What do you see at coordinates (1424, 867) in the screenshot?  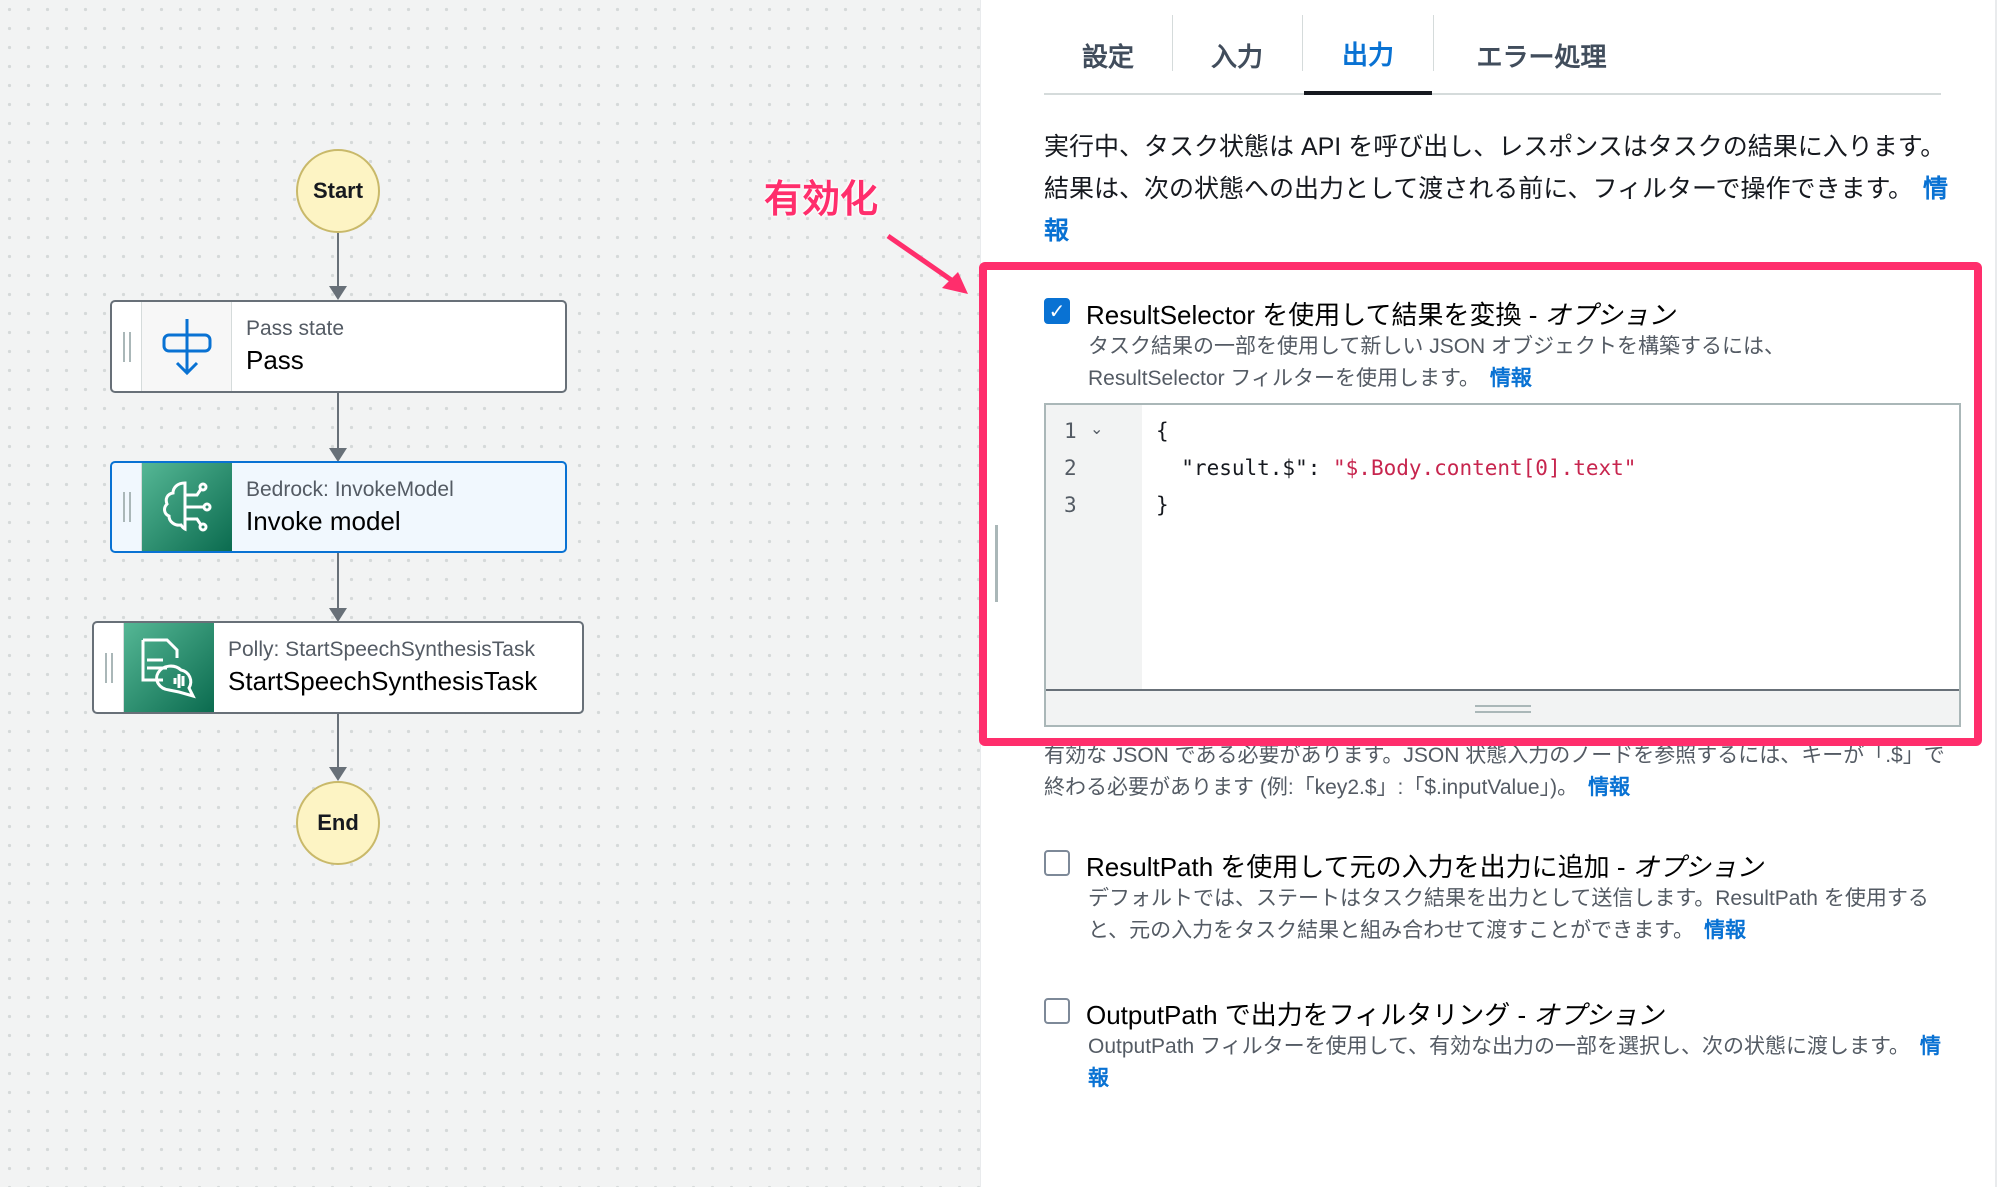 I see `result-path-label: ResultPath を使用して元の入力を出力に追加 - オプション` at bounding box center [1424, 867].